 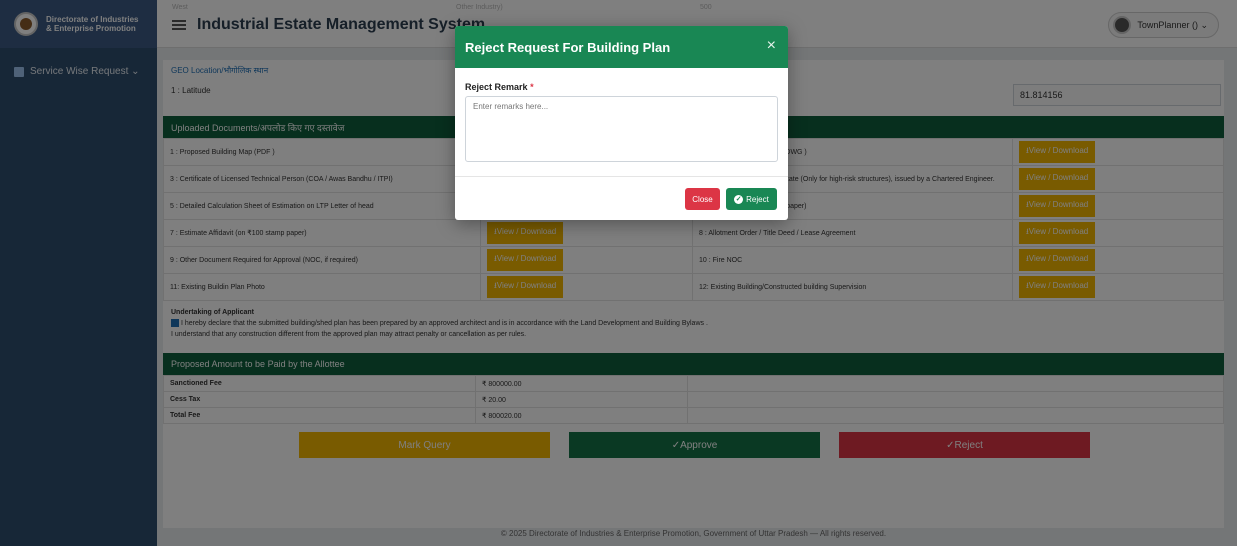 I want to click on reject-button: ✓ Reject, so click(x=751, y=199).